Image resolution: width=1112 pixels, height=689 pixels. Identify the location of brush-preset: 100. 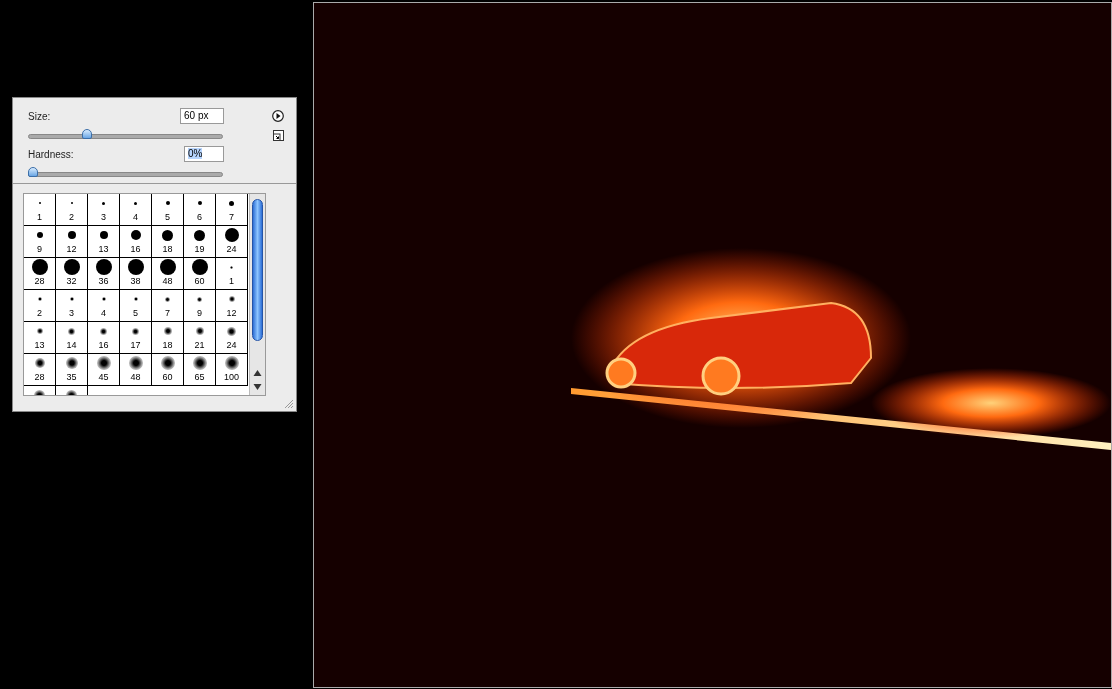
(232, 370).